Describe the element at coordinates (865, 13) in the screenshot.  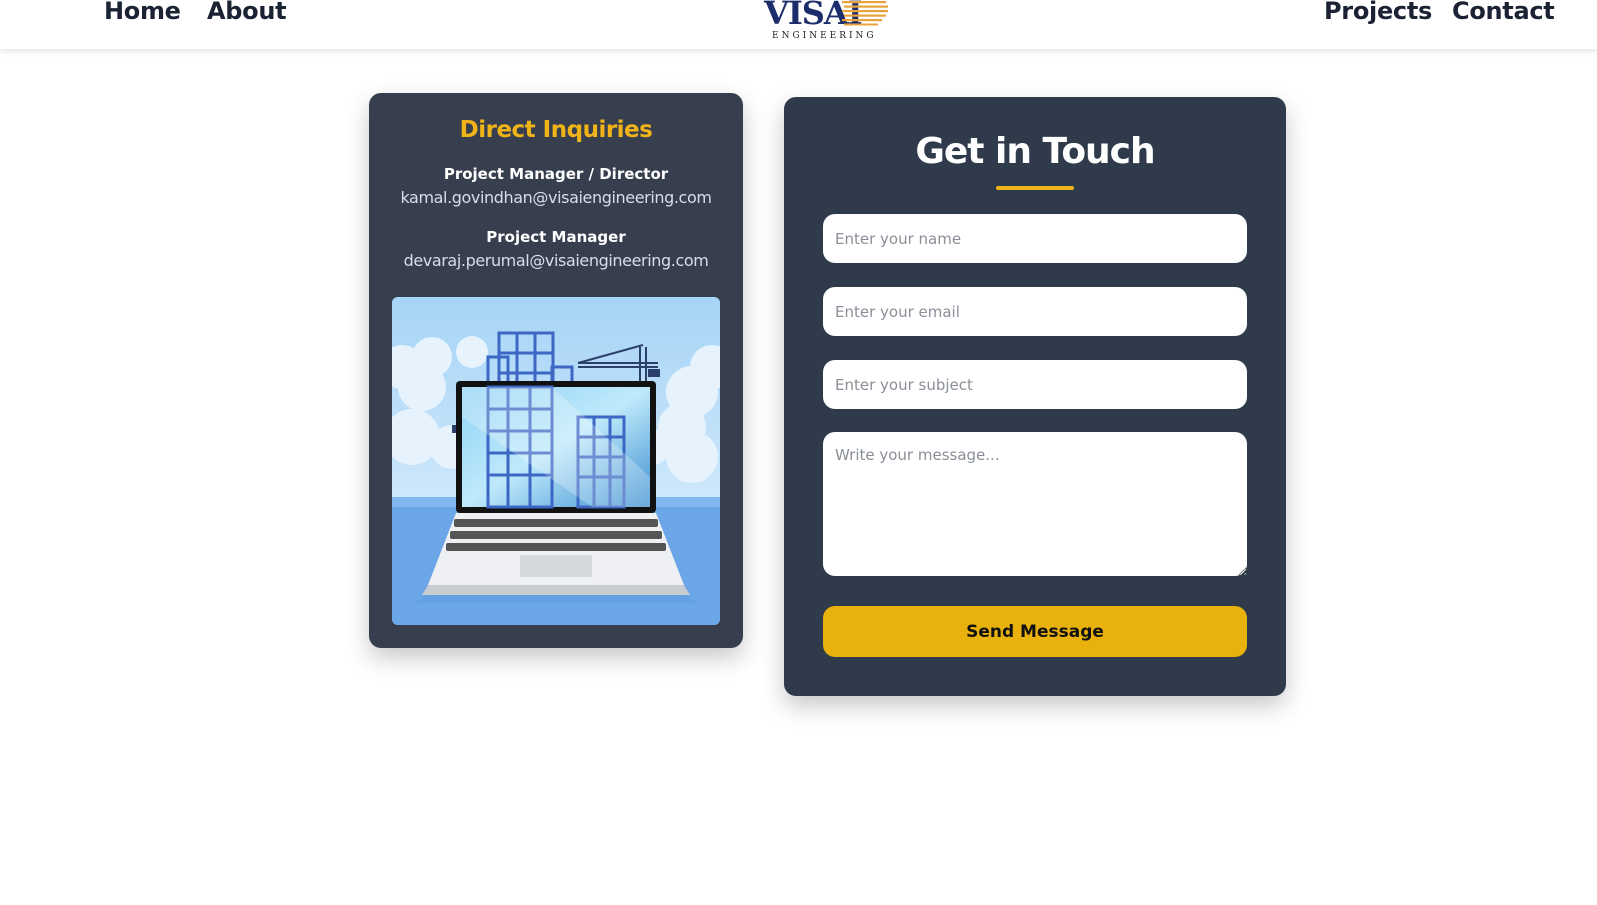
I see `logo-stripes-icon` at that location.